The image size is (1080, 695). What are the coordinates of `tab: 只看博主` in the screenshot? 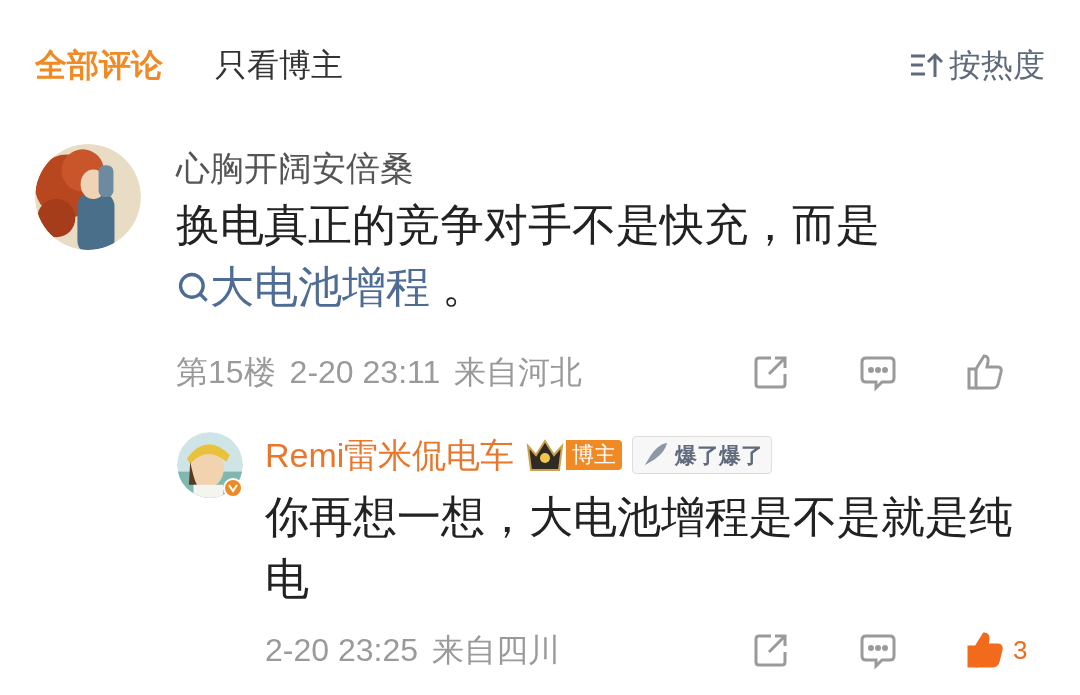 It's located at (279, 65).